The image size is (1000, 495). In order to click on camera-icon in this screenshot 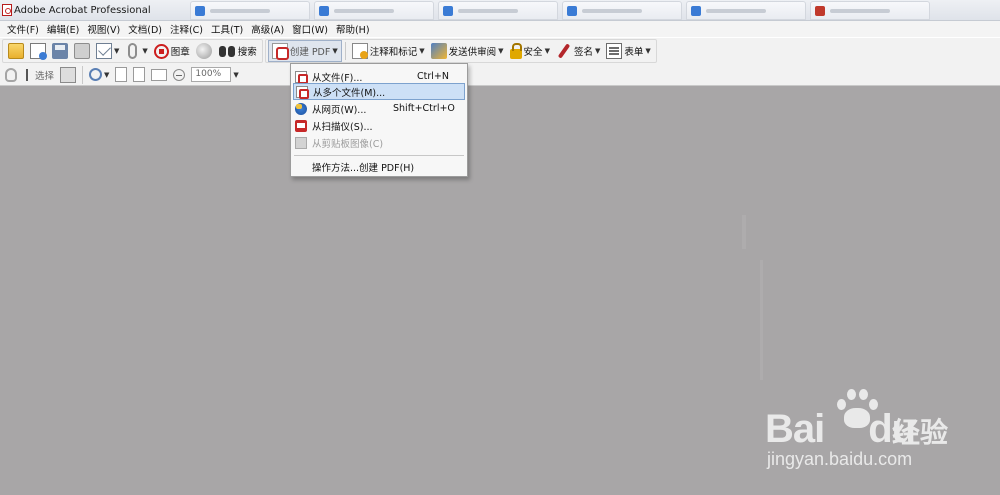, I will do `click(68, 74)`.